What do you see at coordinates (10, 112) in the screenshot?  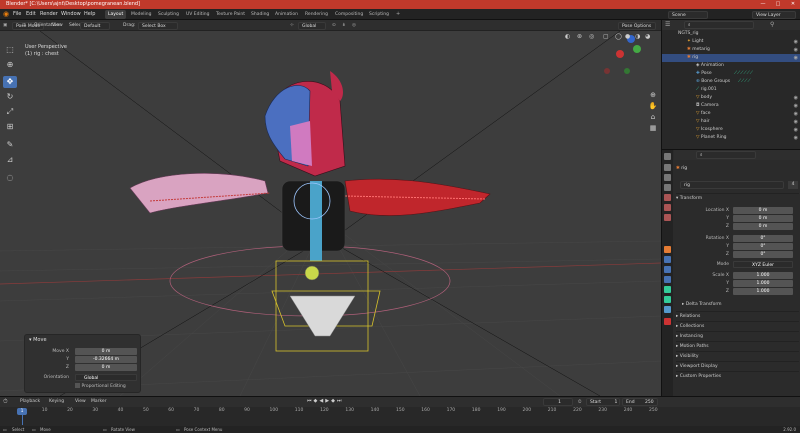 I see `scale-tool-icon: ⤢` at bounding box center [10, 112].